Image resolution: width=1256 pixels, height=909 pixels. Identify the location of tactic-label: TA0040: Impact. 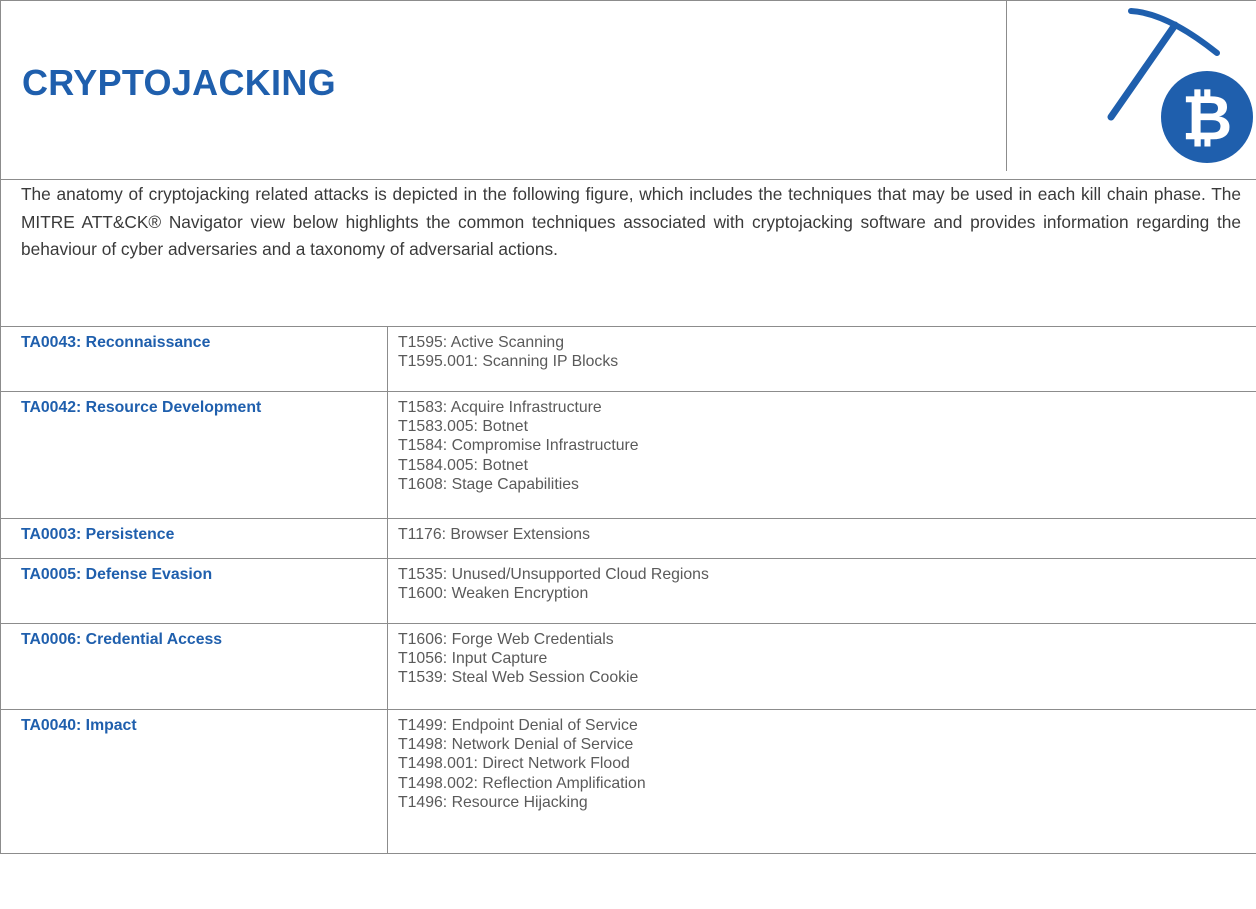
(79, 725).